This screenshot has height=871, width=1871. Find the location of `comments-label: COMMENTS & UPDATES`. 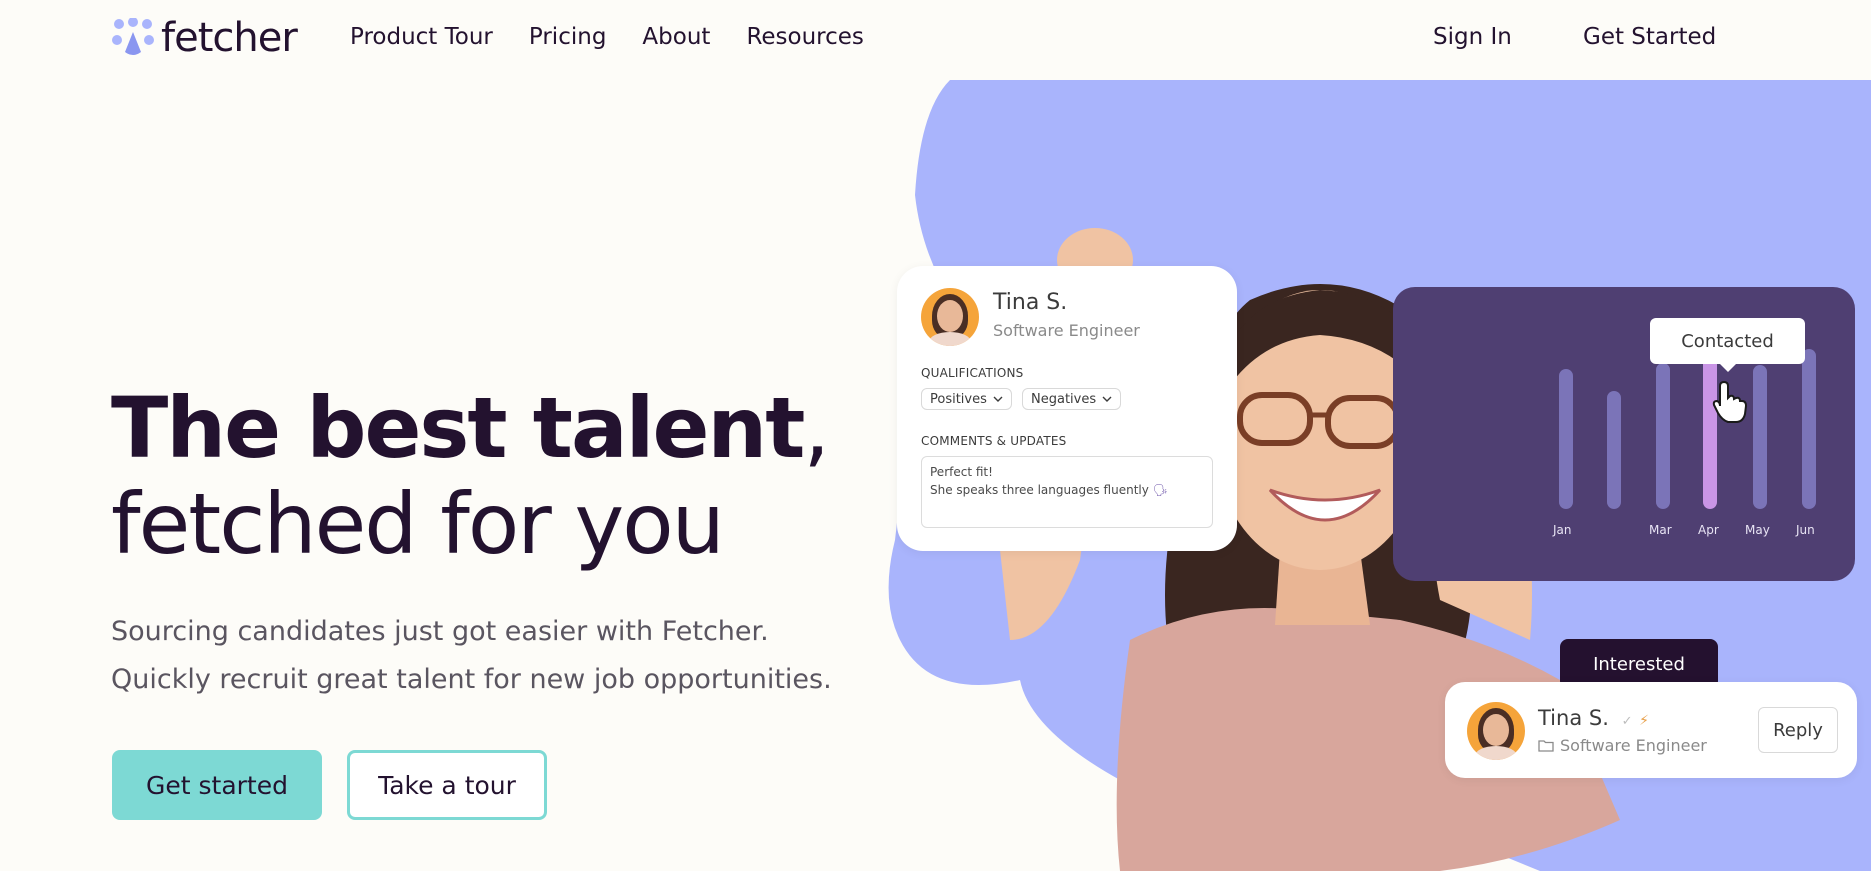

comments-label: COMMENTS & UPDATES is located at coordinates (994, 441).